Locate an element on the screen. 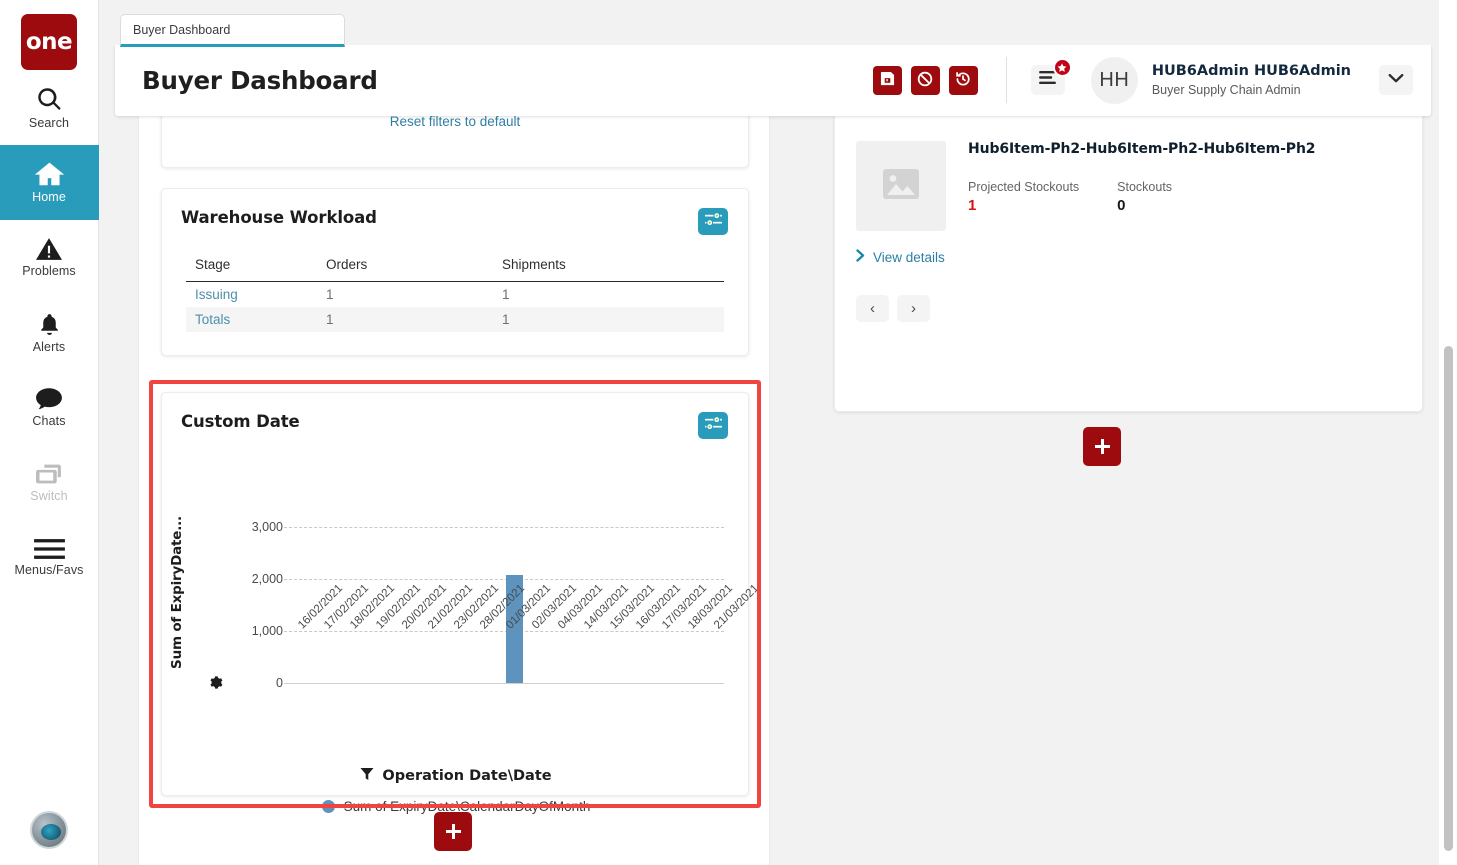 Image resolution: width=1457 pixels, height=865 pixels. history-icon is located at coordinates (963, 80).